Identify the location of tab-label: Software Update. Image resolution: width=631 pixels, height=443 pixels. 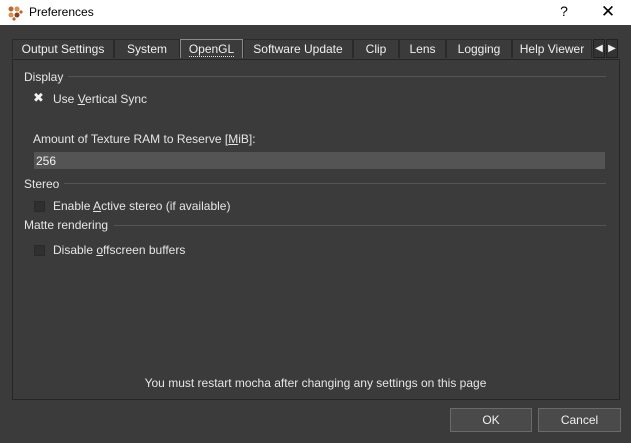
(298, 49).